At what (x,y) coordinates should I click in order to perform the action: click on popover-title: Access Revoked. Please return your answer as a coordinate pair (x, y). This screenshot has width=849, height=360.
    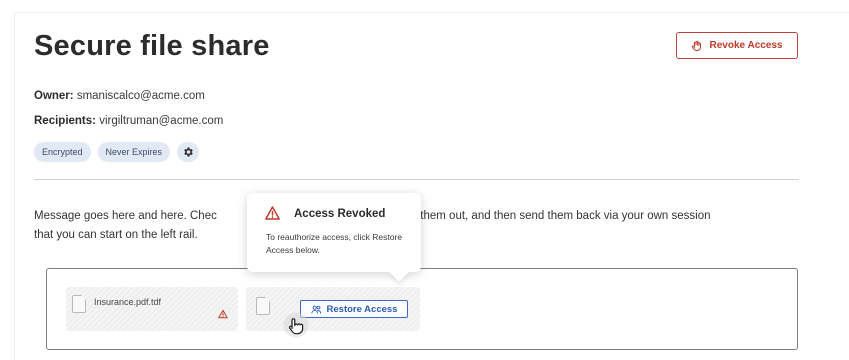
    Looking at the image, I should click on (340, 214).